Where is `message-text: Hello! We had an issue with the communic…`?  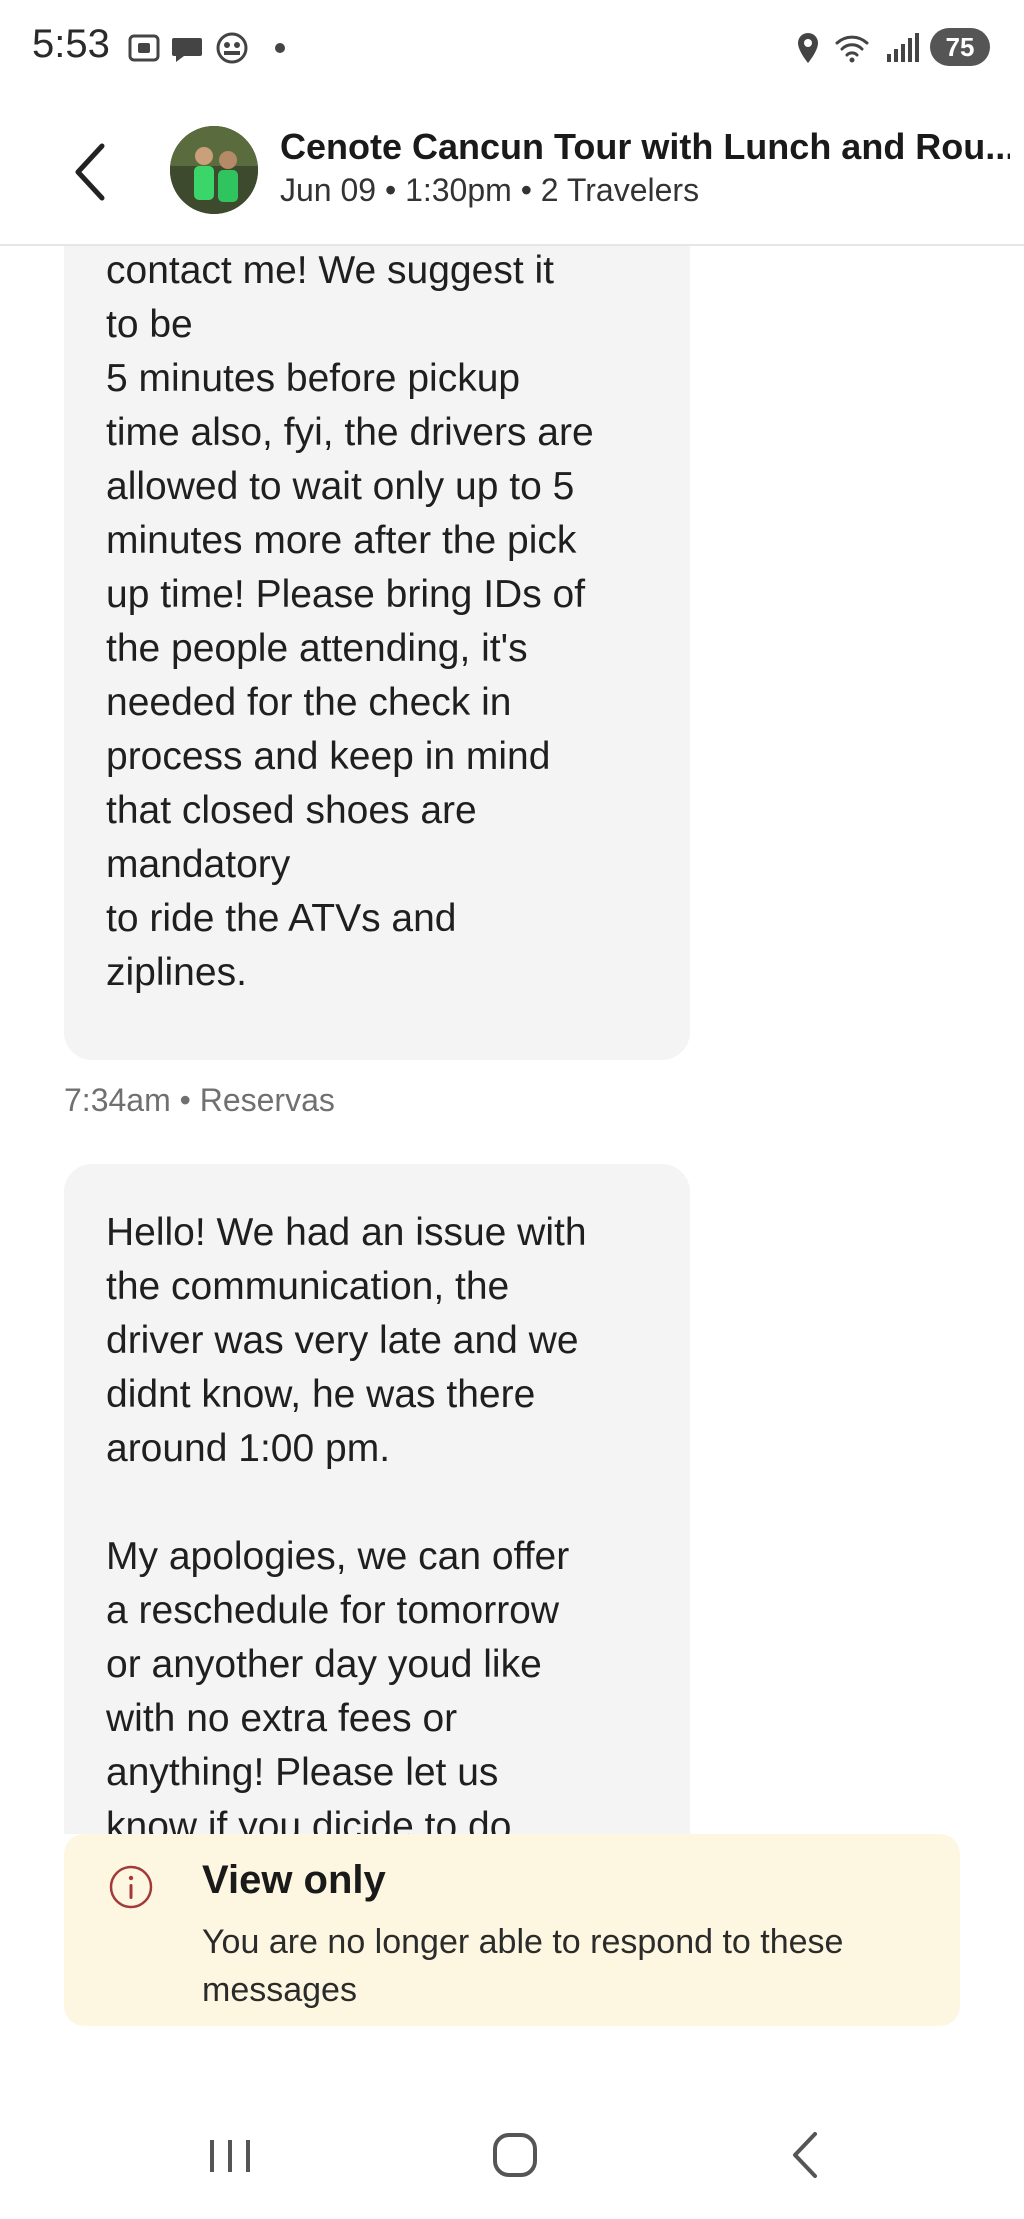 message-text: Hello! We had an issue with the communic… is located at coordinates (346, 1522).